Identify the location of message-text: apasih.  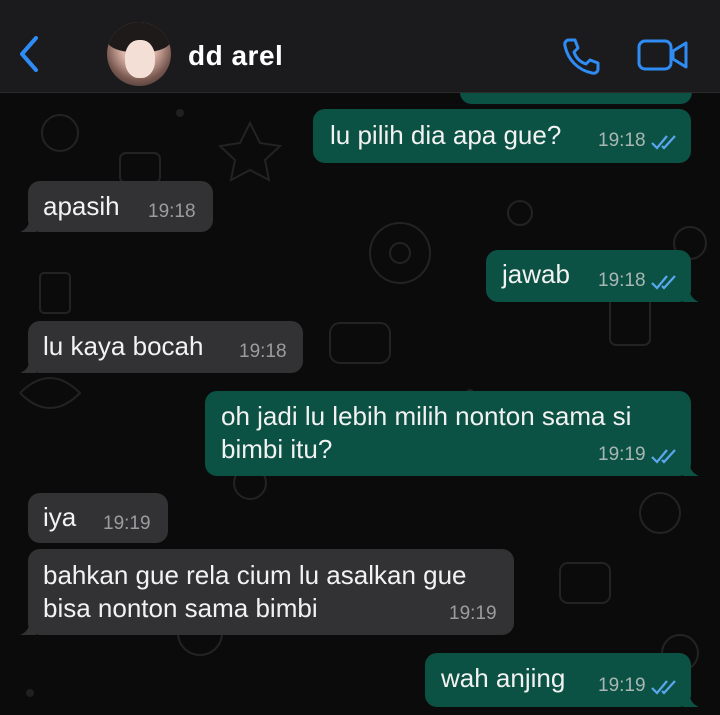
(81, 206).